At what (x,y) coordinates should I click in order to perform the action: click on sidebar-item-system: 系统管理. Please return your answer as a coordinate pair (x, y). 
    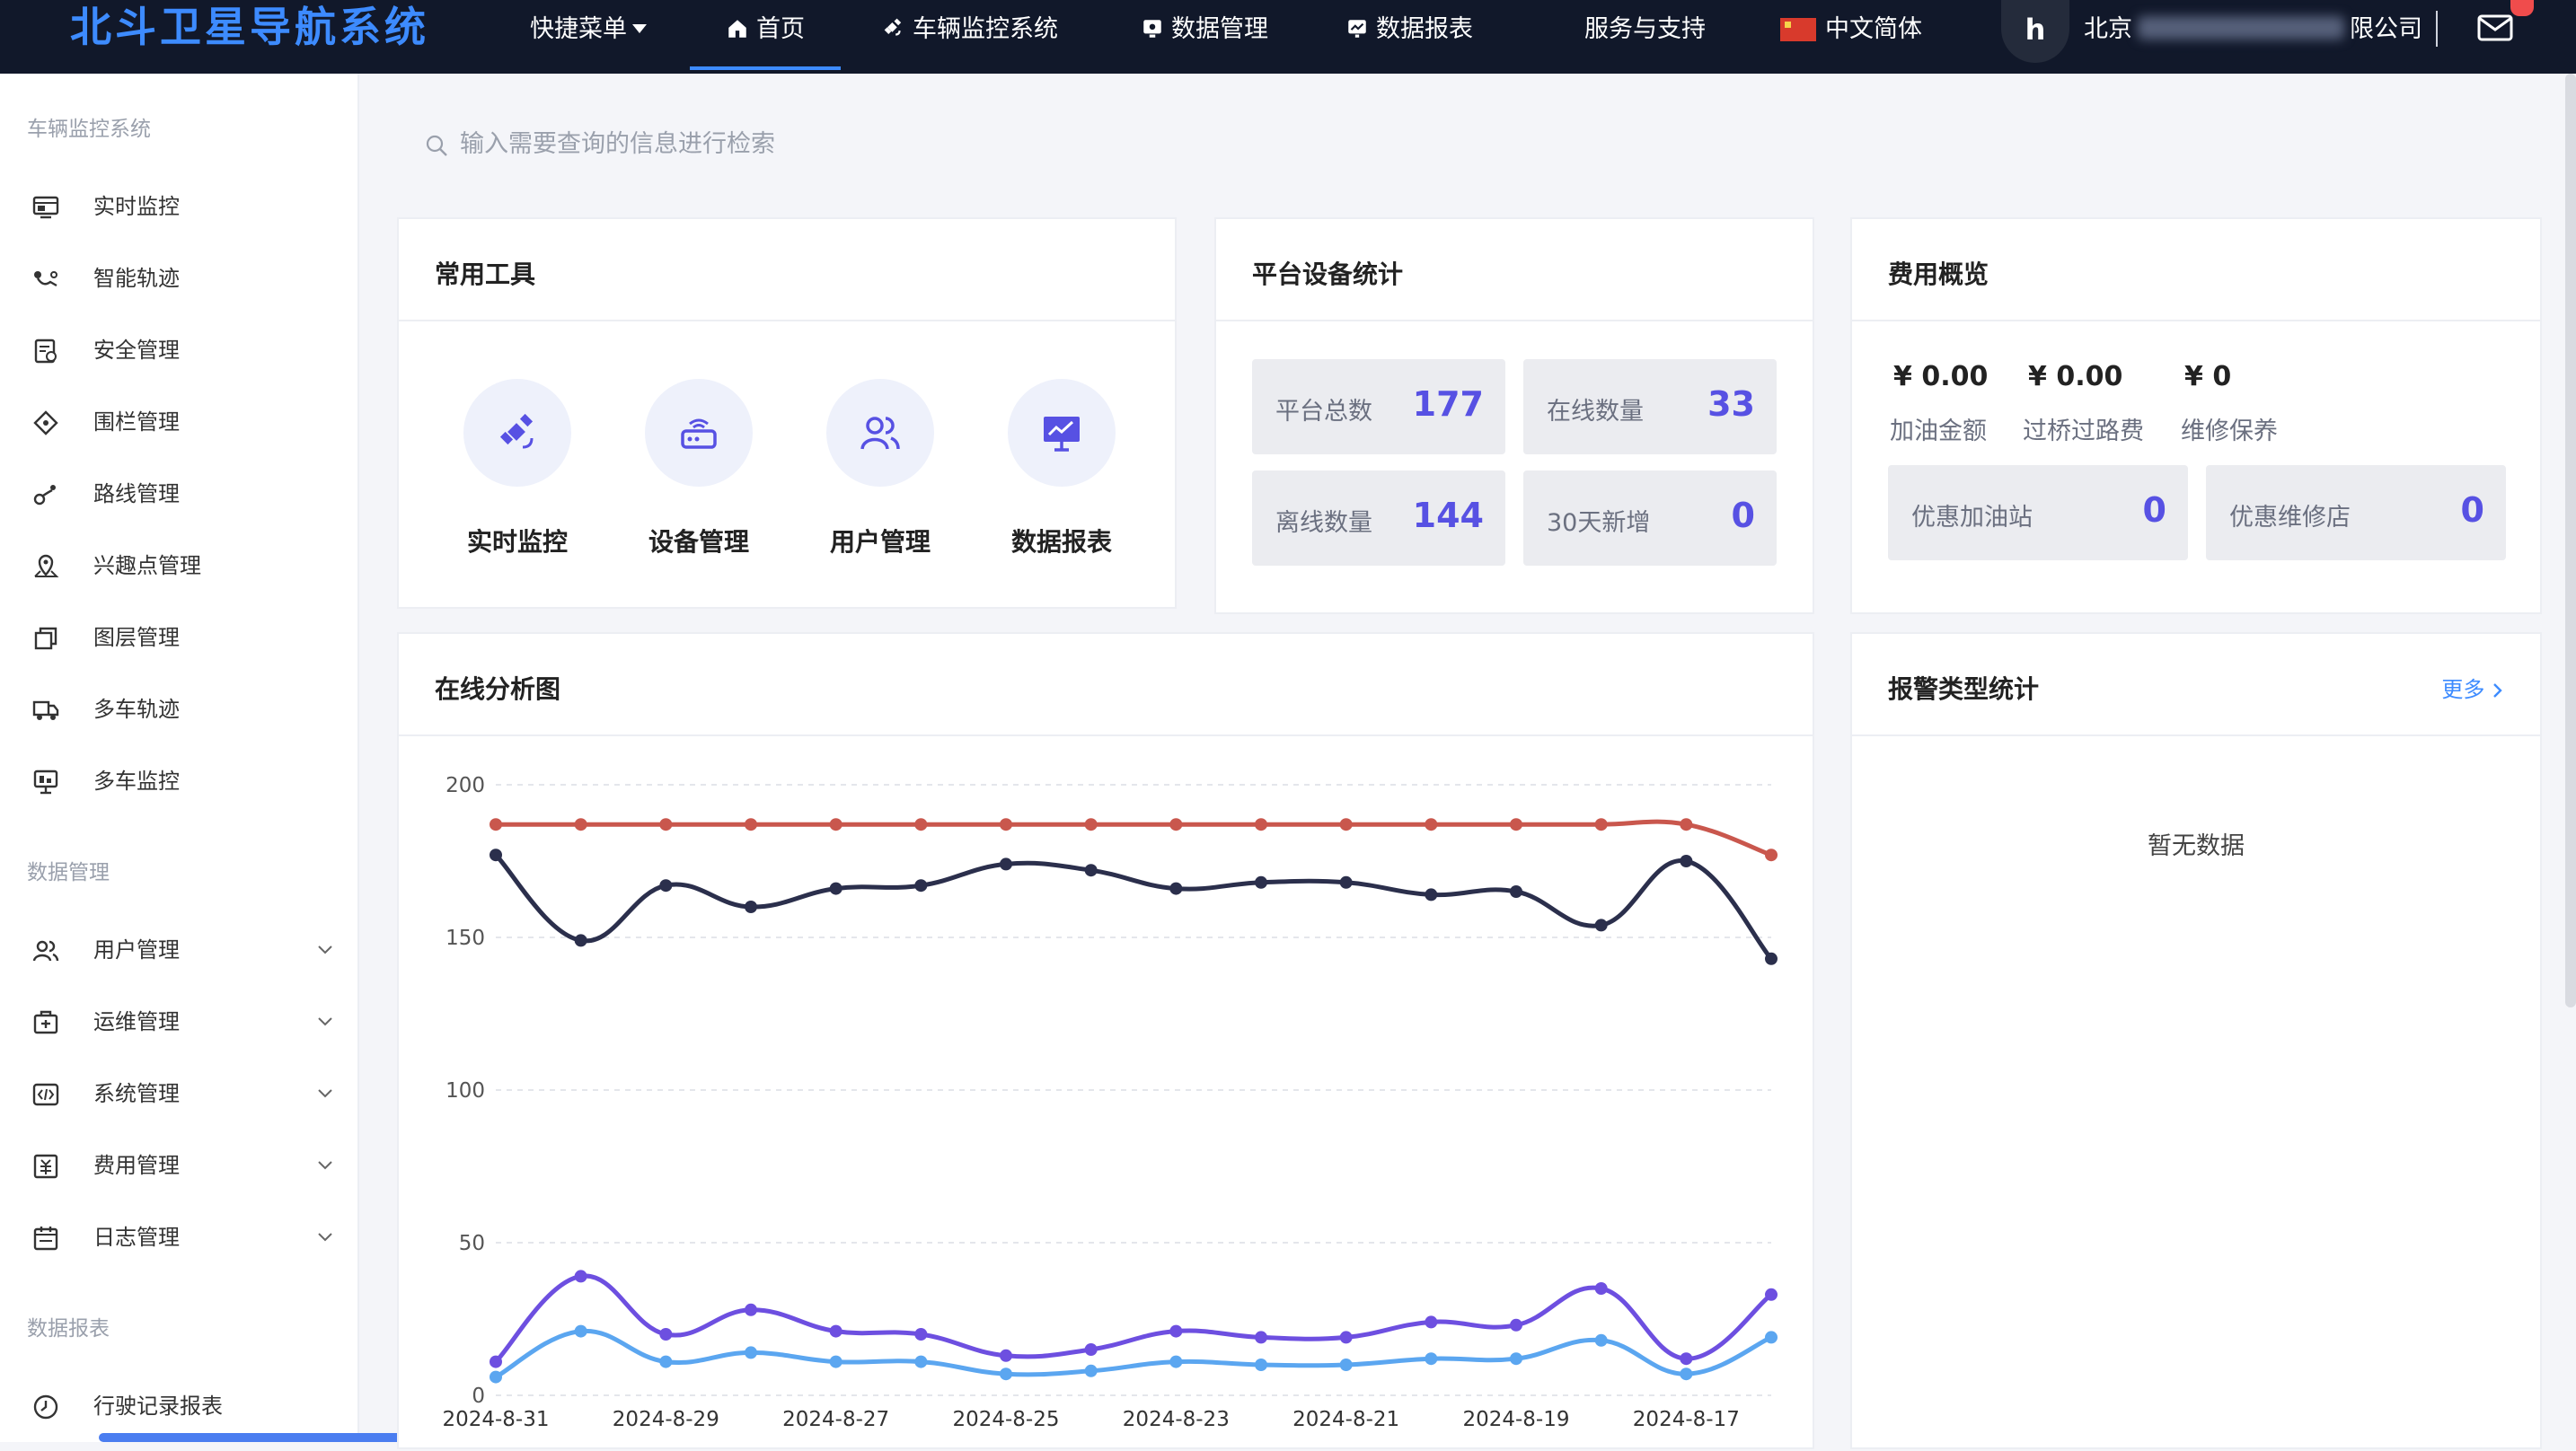
    Looking at the image, I should click on (179, 1094).